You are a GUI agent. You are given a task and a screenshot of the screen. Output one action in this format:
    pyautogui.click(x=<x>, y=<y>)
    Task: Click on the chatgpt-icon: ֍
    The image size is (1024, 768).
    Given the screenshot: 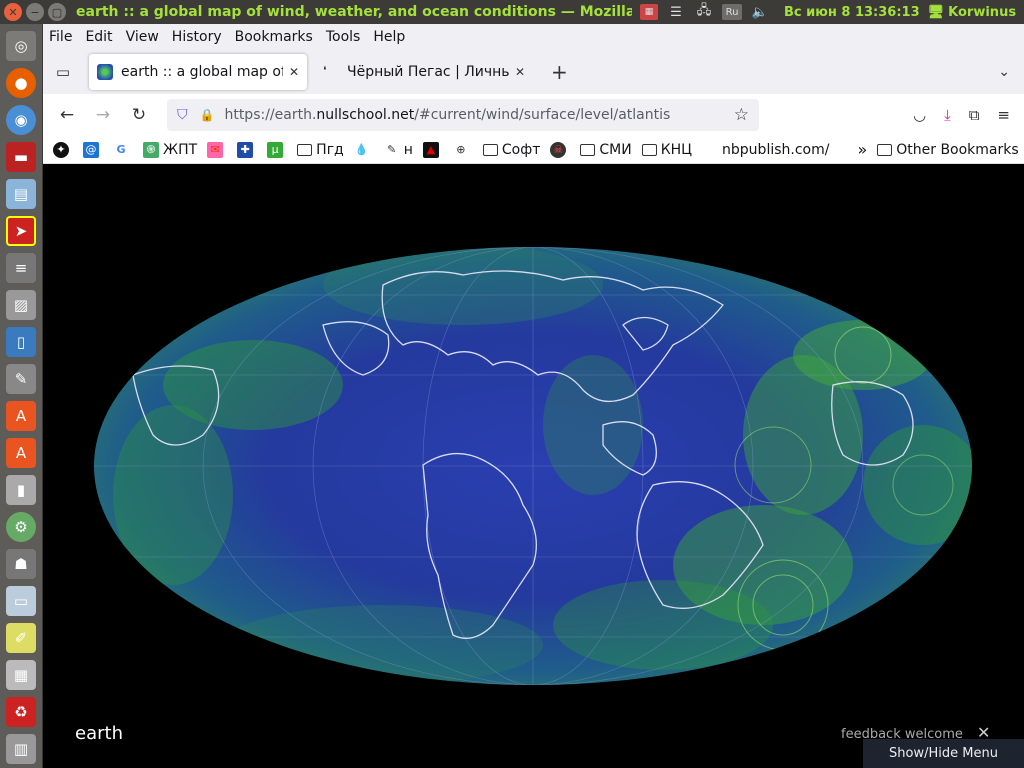 What is the action you would take?
    pyautogui.click(x=151, y=149)
    